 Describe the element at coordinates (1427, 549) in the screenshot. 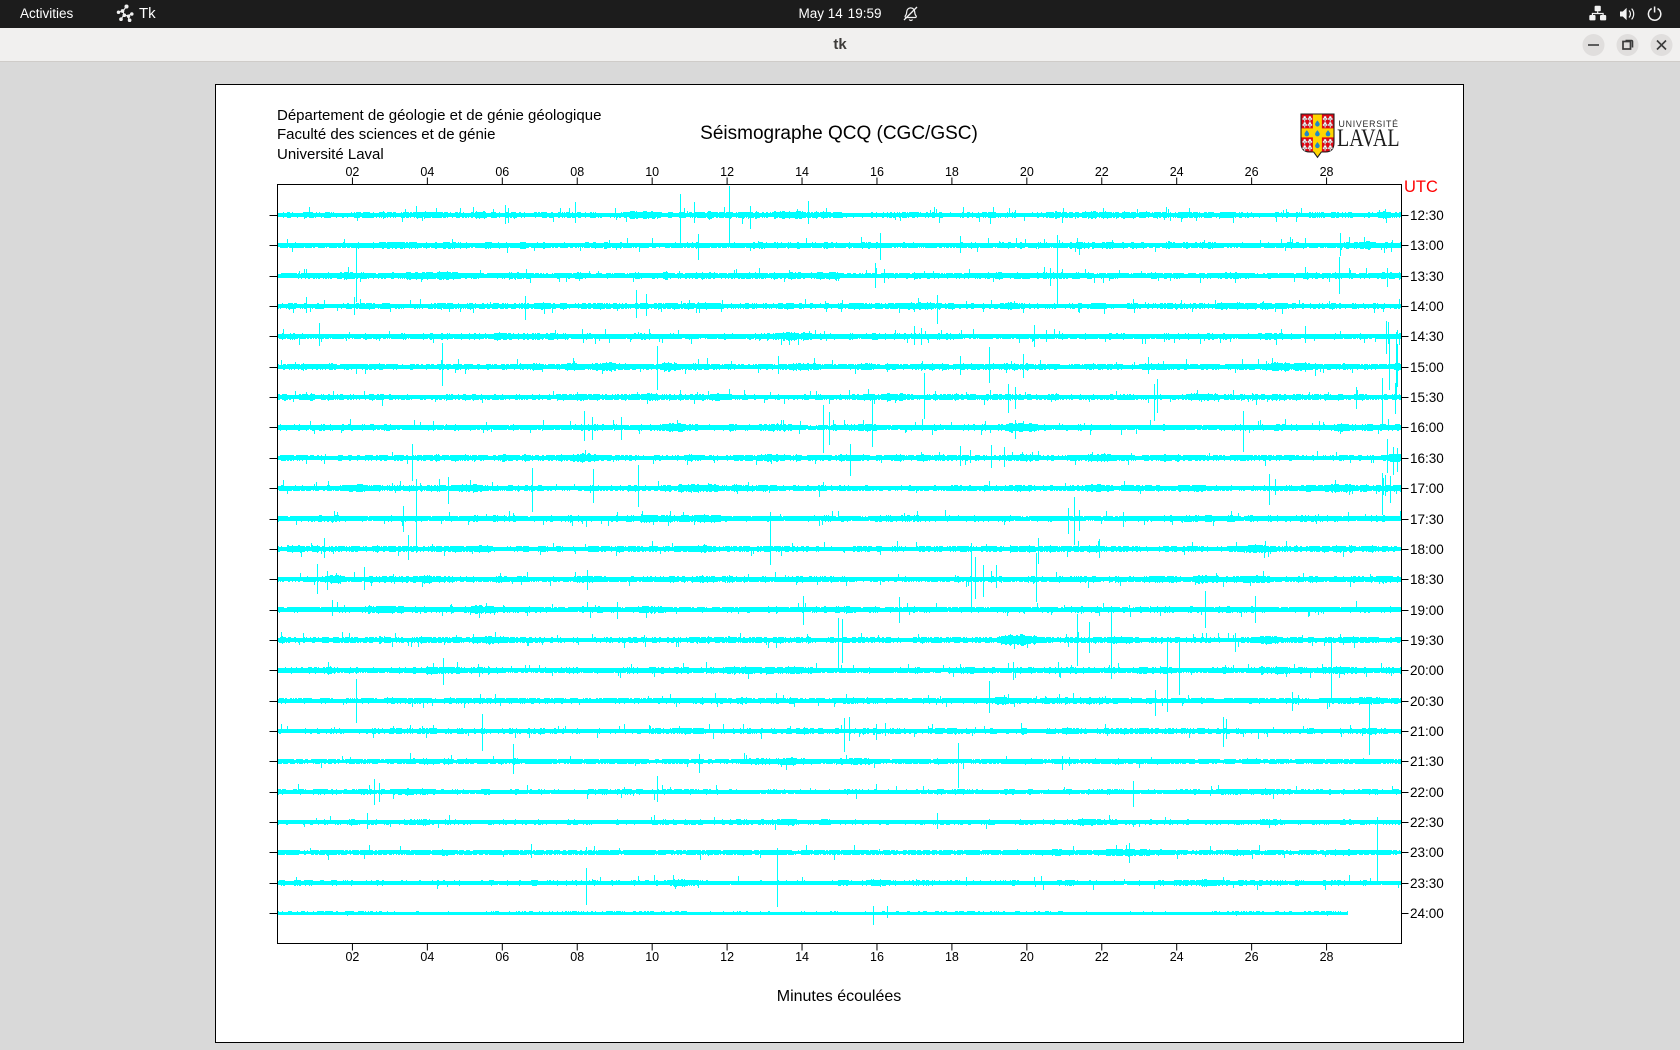

I see `svg-text: 18:00` at that location.